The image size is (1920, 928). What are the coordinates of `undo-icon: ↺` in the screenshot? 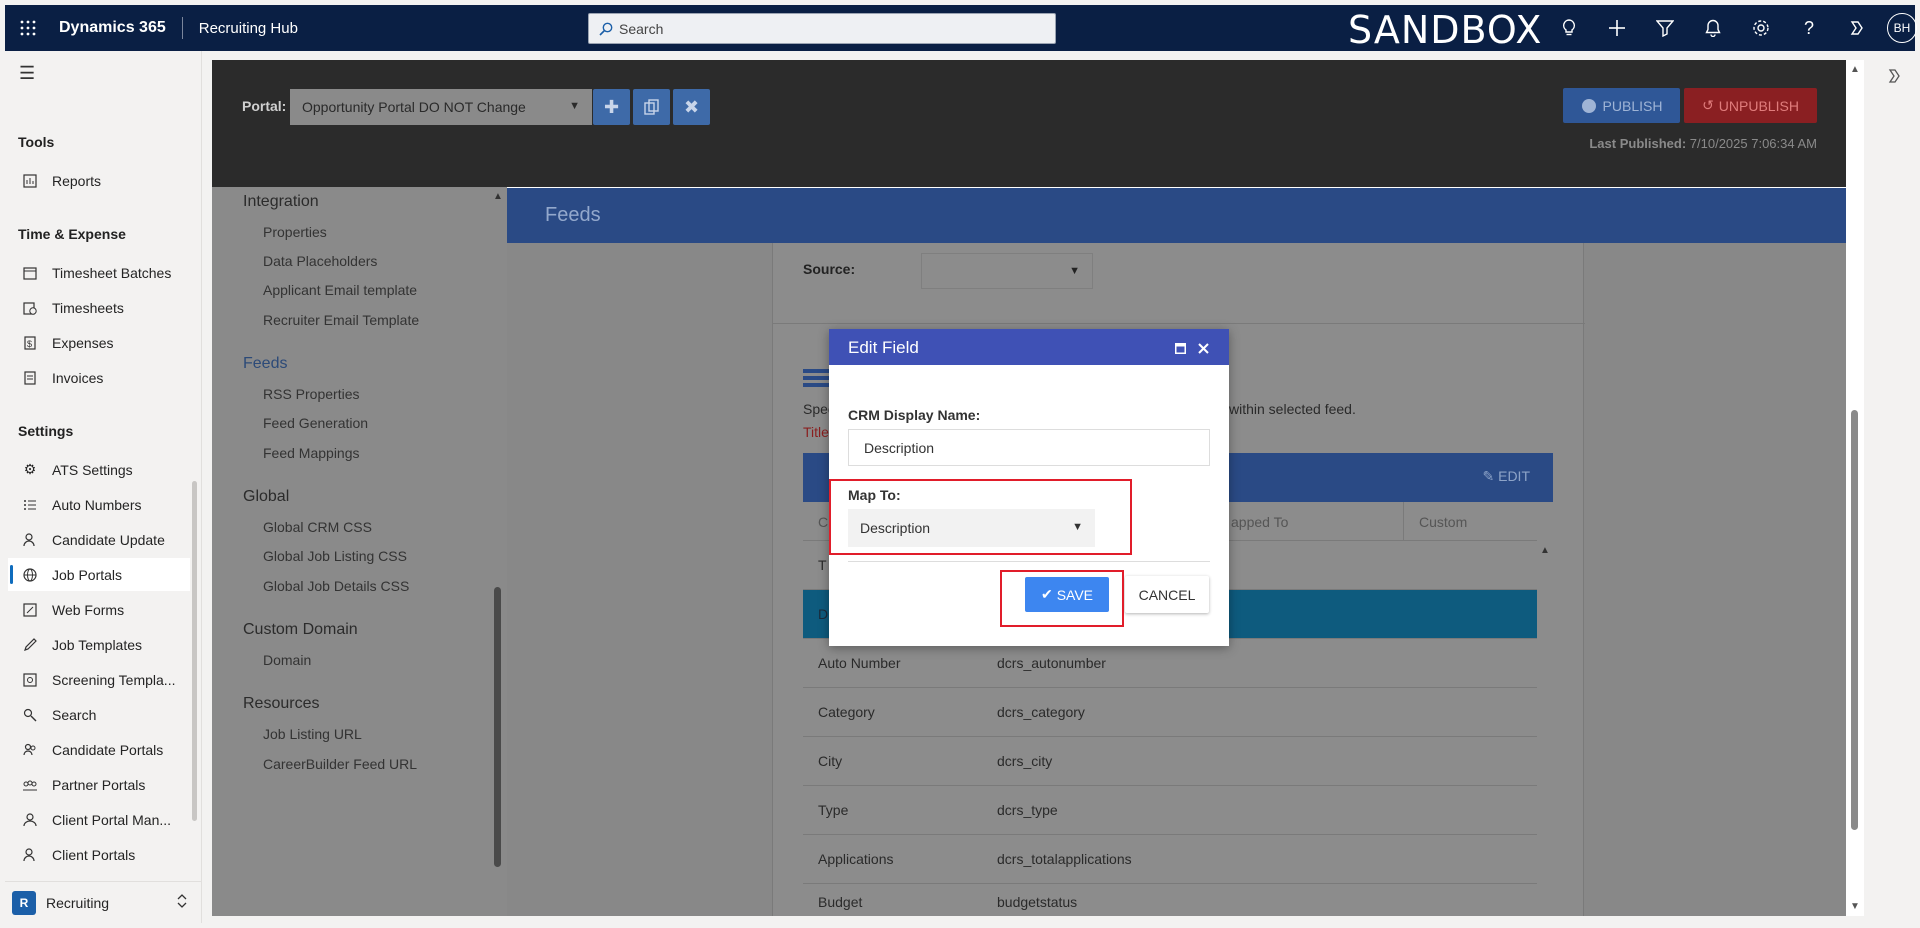 It's located at (1708, 105).